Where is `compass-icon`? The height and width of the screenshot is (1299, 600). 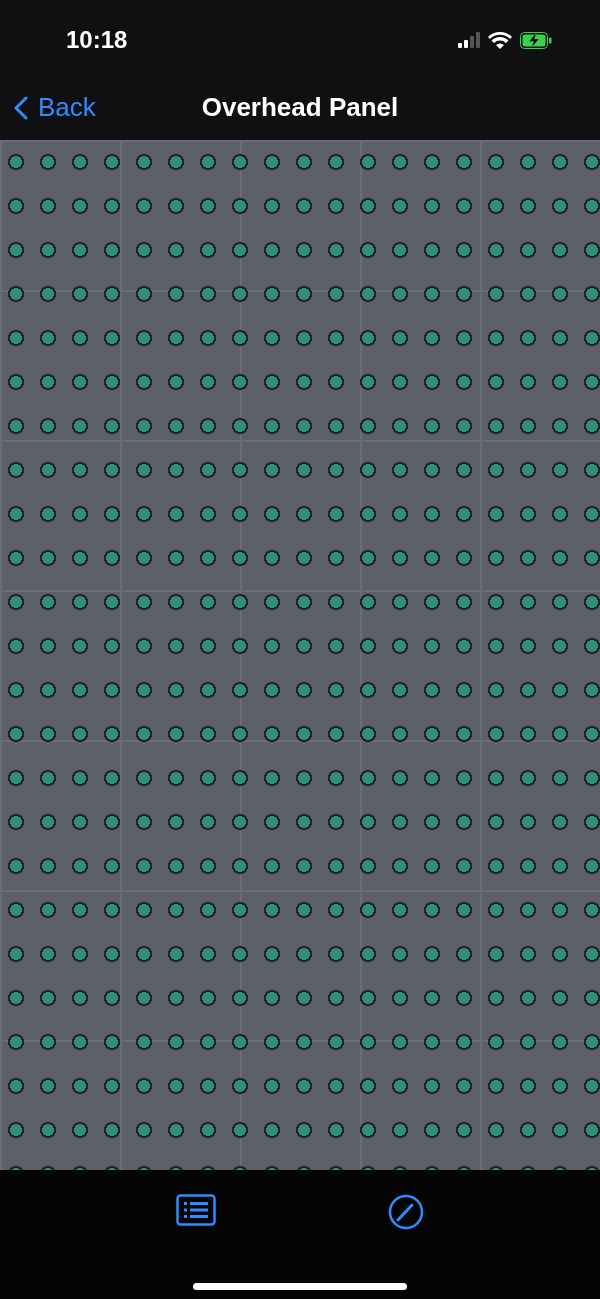
compass-icon is located at coordinates (406, 1212).